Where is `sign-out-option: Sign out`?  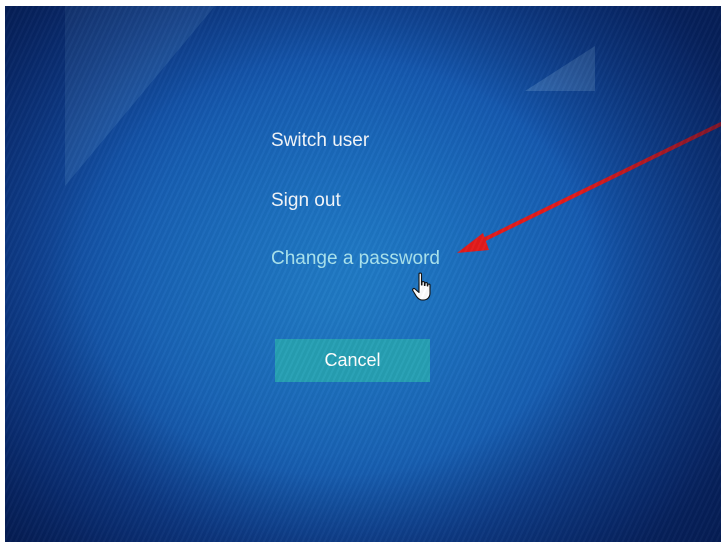 sign-out-option: Sign out is located at coordinates (355, 201).